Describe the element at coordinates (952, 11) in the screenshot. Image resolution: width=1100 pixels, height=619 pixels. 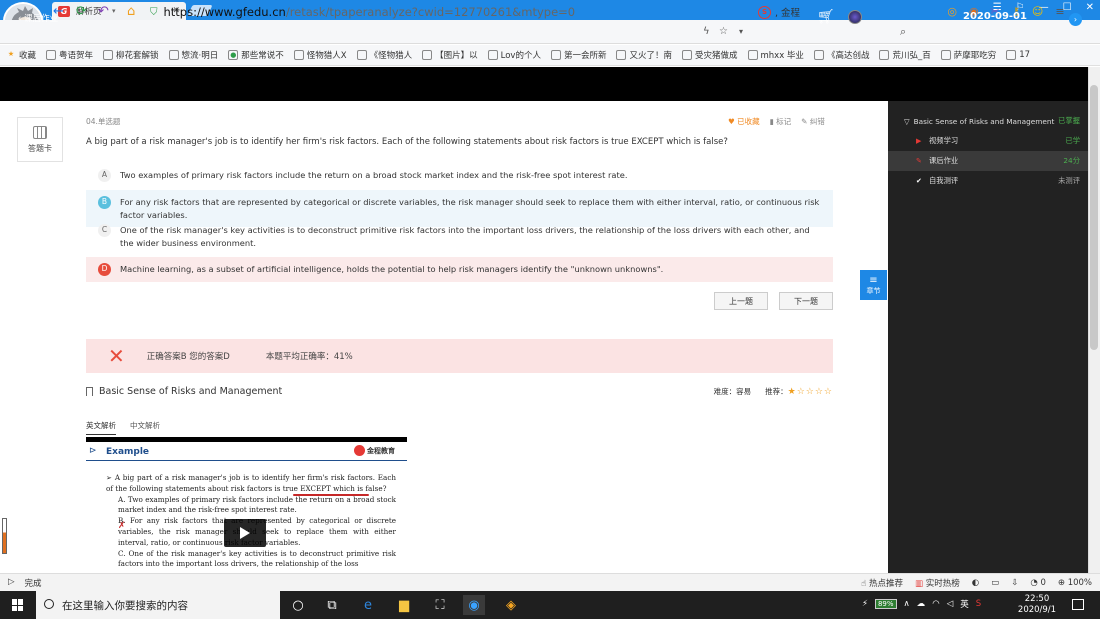
I see `extension-coin-icon: ◎` at that location.